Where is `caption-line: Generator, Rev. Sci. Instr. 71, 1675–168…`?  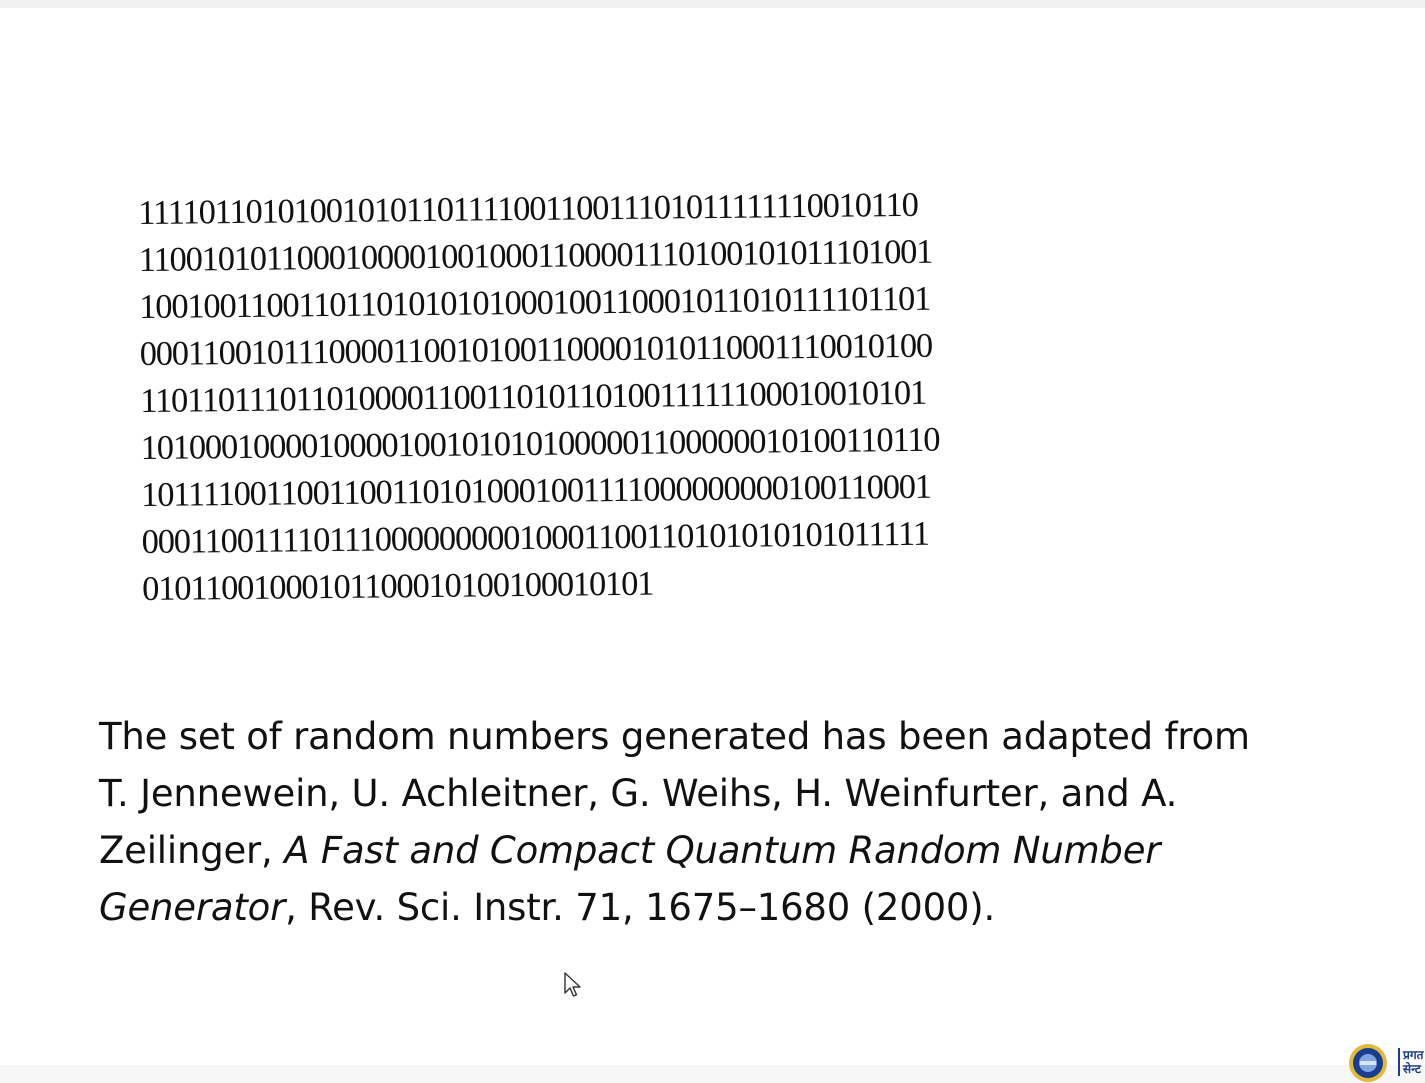
caption-line: Generator, Rev. Sci. Instr. 71, 1675–168… is located at coordinates (729, 907).